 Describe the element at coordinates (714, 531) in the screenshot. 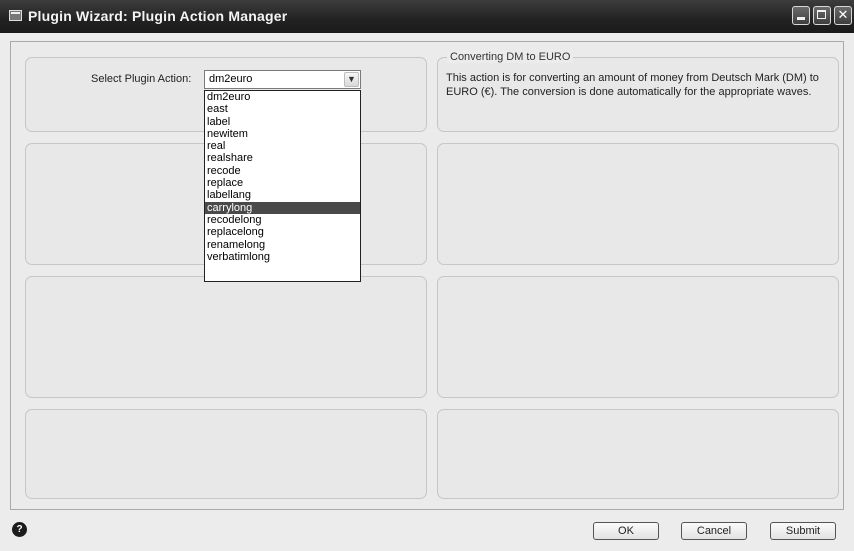

I see `cancel-button: Cancel` at that location.